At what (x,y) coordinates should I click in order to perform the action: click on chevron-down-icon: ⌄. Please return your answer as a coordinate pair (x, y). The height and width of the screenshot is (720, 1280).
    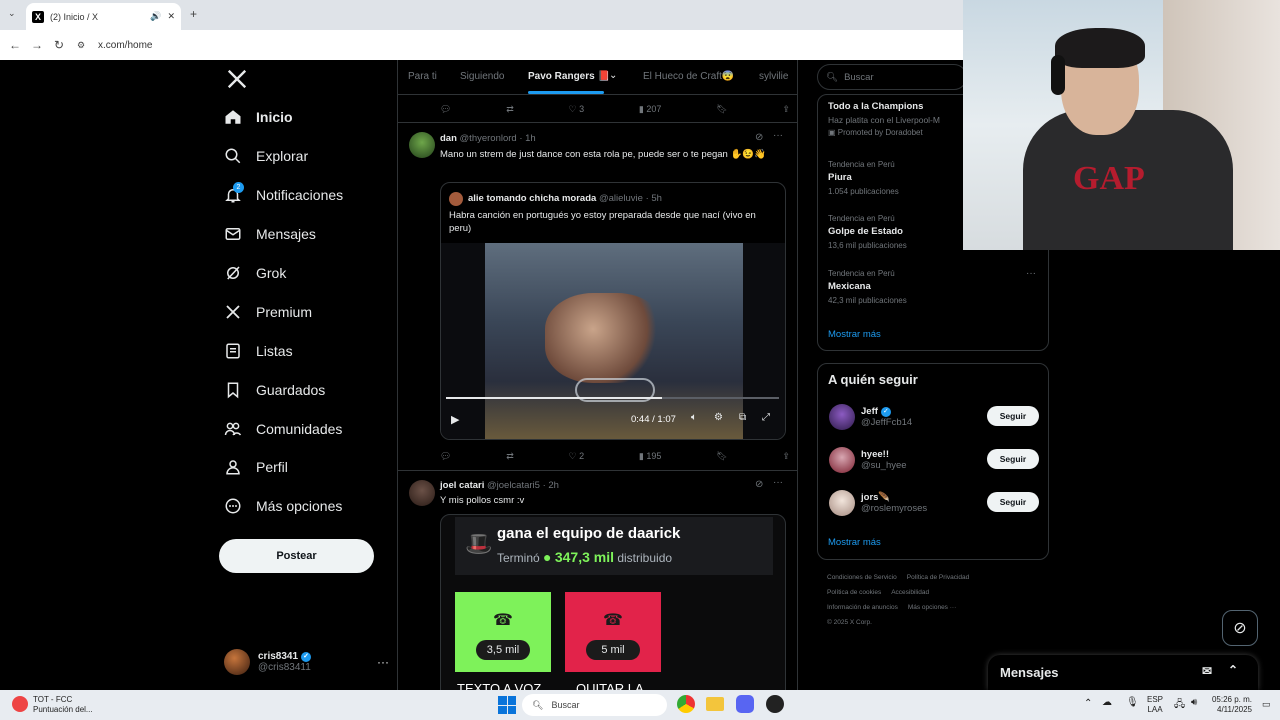
    Looking at the image, I should click on (613, 75).